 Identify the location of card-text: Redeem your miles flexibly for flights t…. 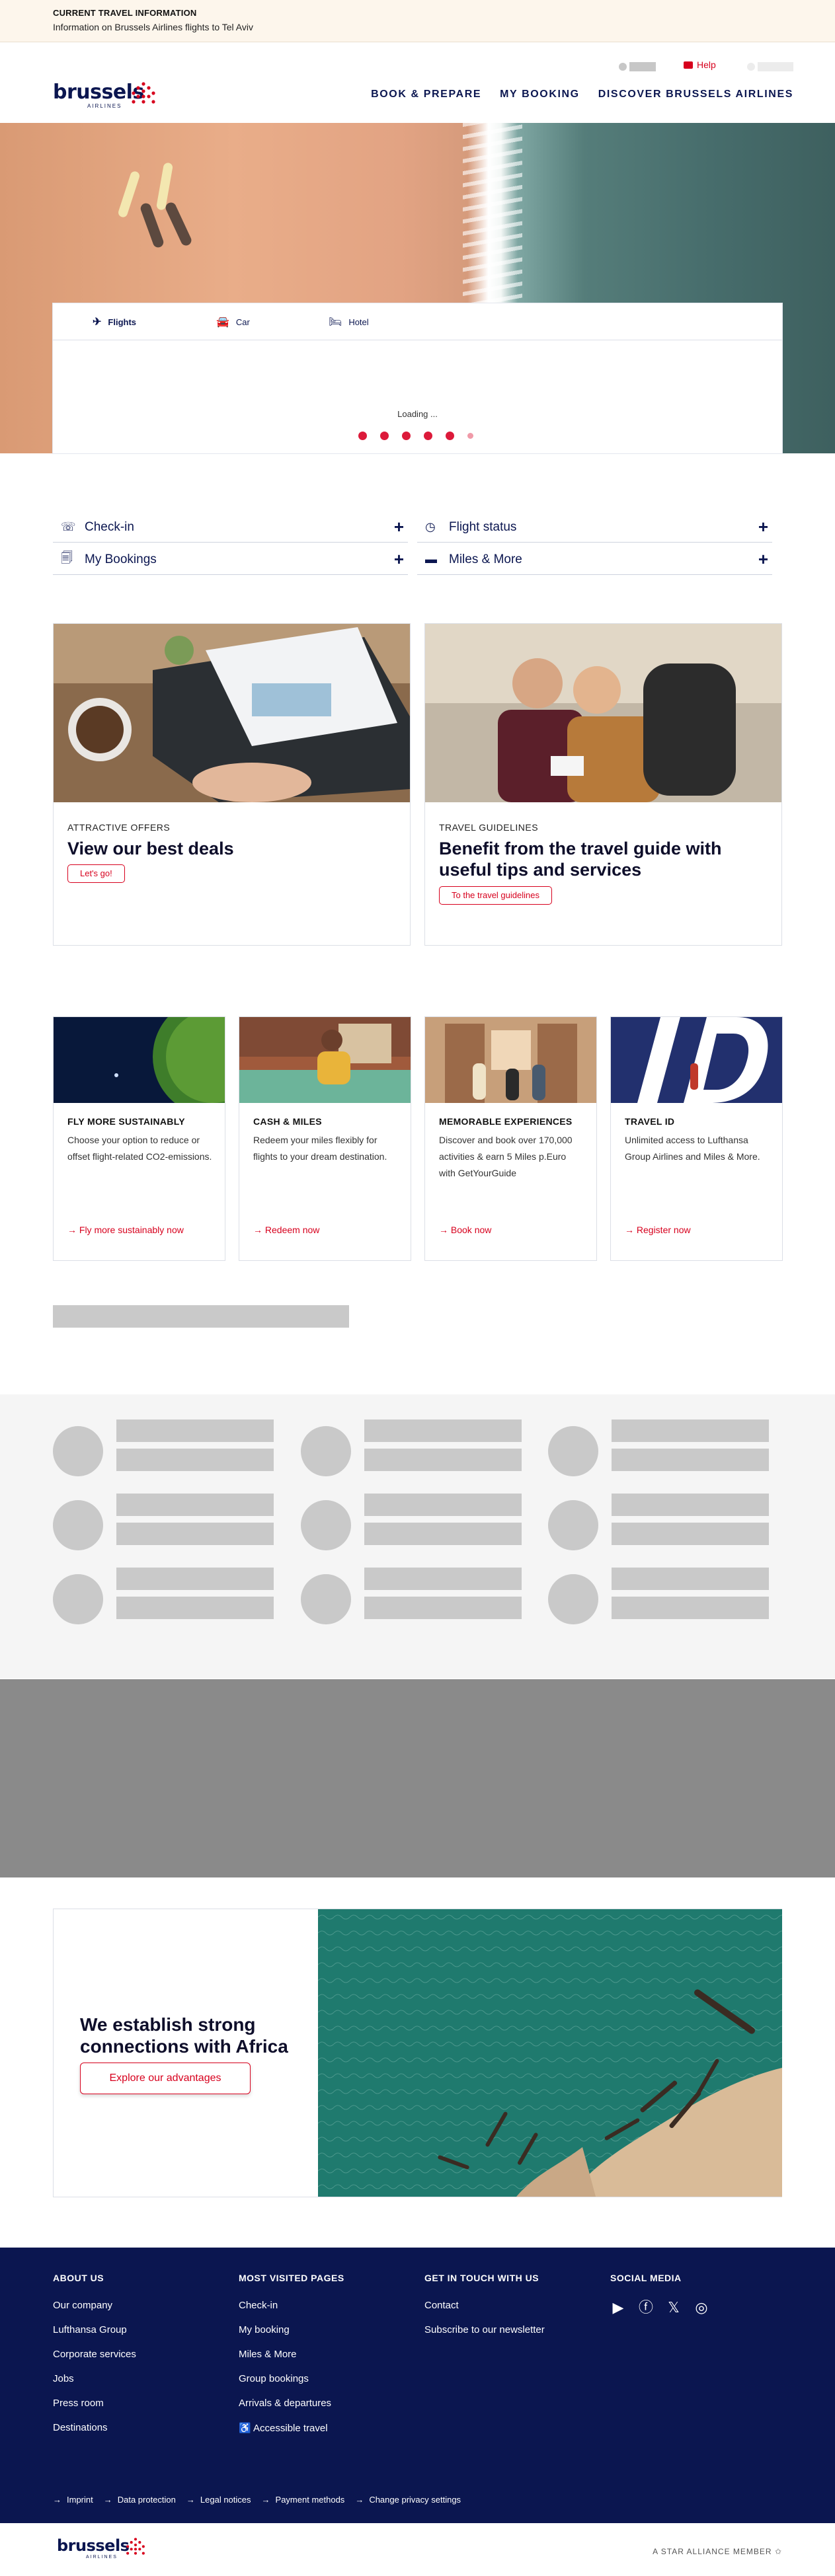
(320, 1148).